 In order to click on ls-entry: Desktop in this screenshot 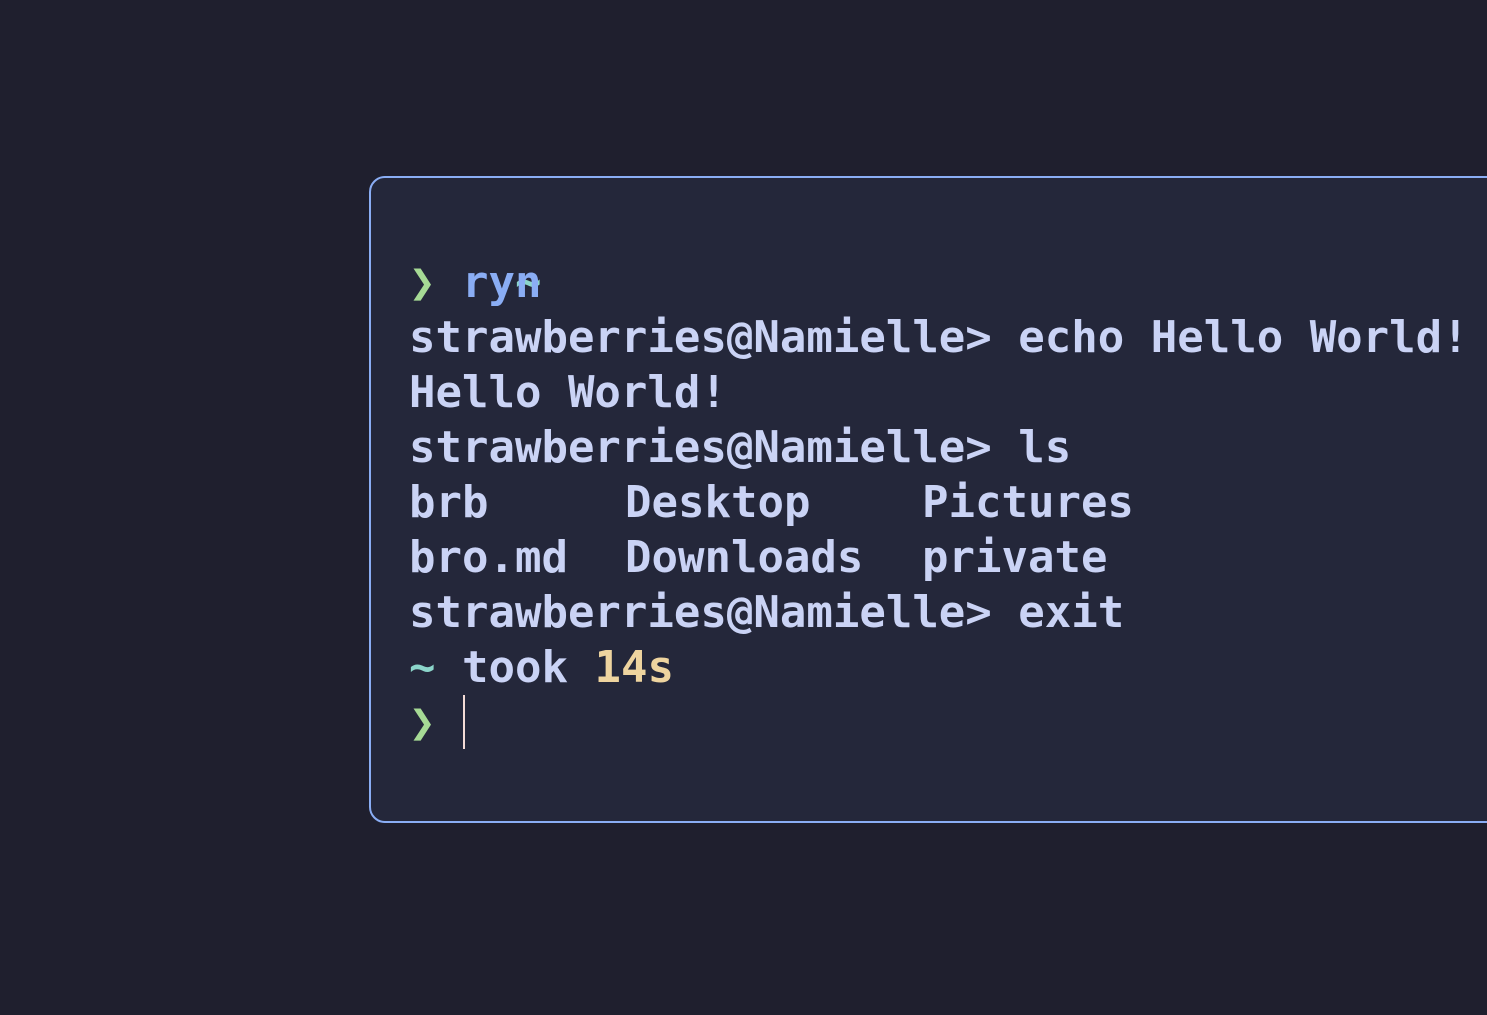, I will do `click(718, 502)`.